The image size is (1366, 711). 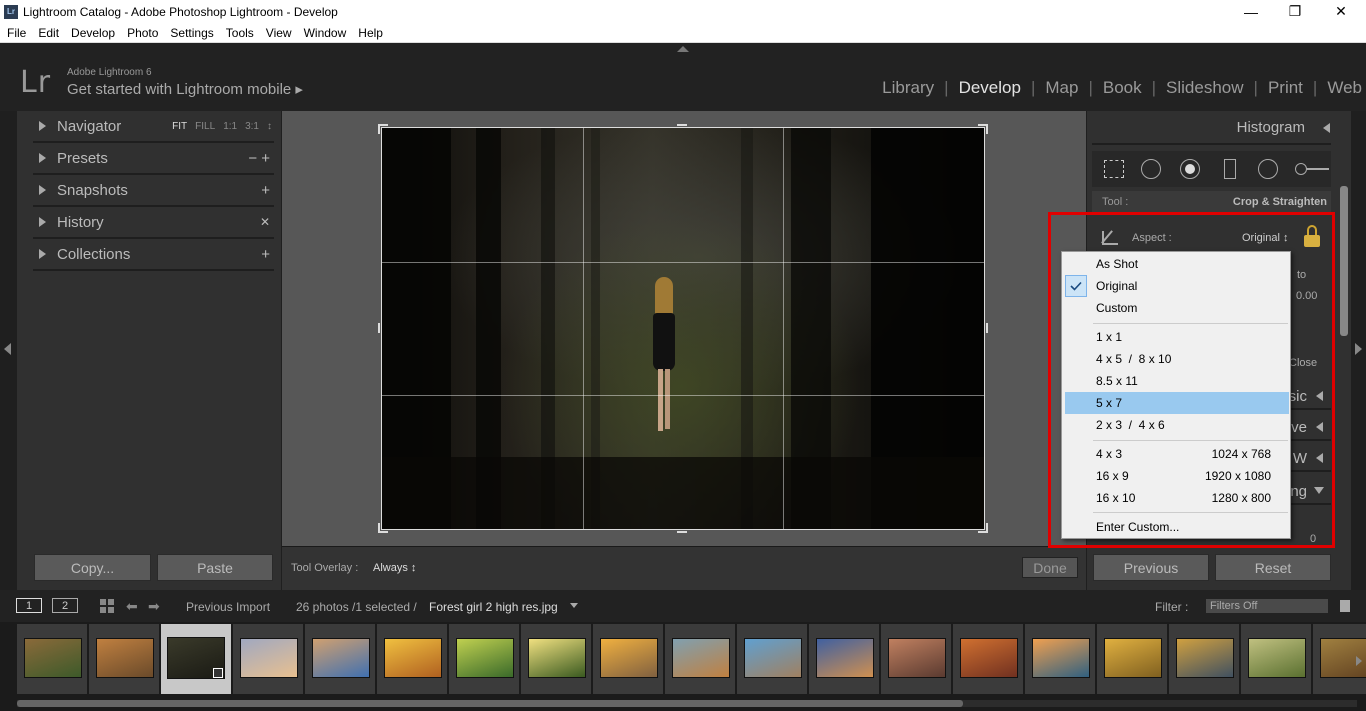 I want to click on crop-handle-bottom, so click(x=682, y=532).